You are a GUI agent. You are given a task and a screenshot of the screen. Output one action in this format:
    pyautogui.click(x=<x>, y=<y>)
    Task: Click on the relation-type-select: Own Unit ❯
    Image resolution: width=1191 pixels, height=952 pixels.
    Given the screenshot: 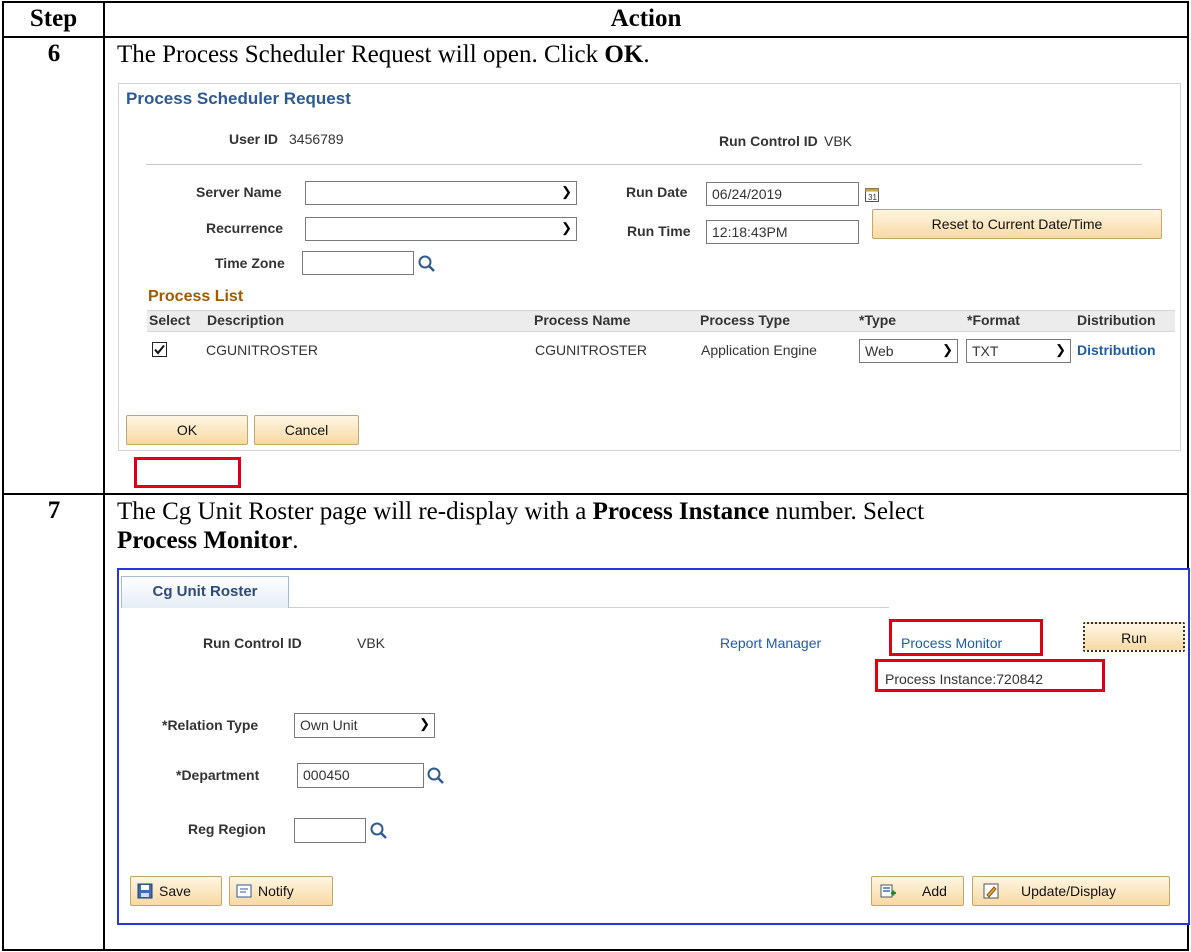 What is the action you would take?
    pyautogui.click(x=364, y=725)
    